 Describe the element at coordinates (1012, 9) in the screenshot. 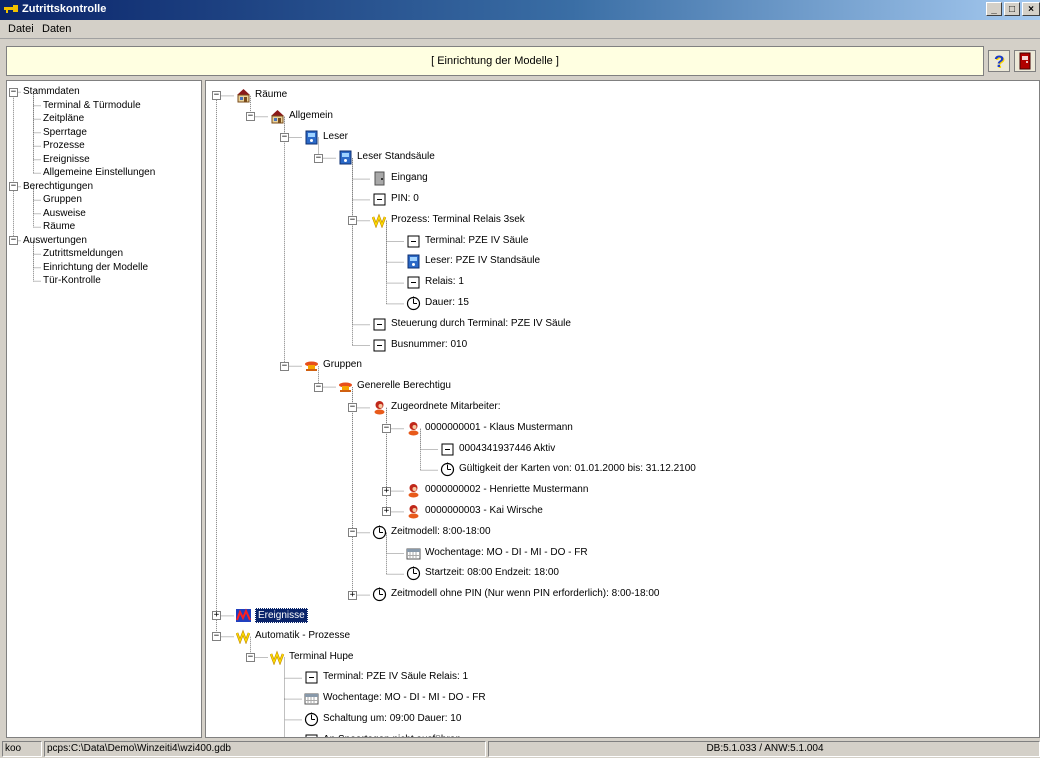

I see `maximize-button: □` at that location.